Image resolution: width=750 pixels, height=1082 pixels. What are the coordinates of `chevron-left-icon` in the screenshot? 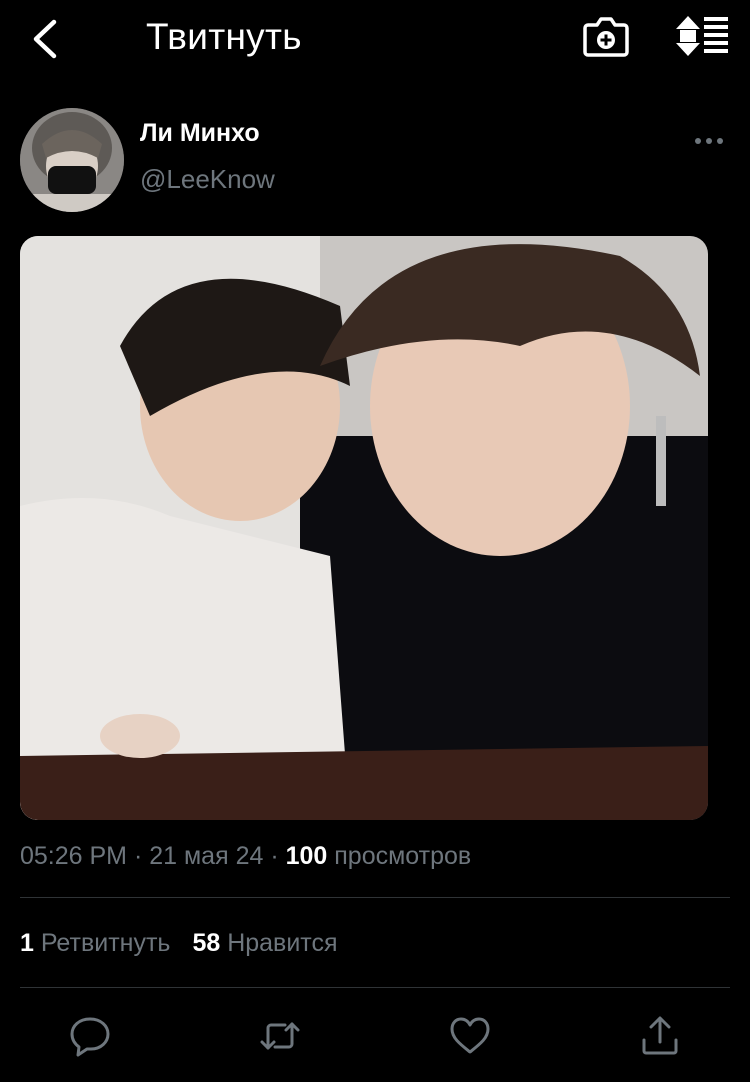 It's located at (46, 39).